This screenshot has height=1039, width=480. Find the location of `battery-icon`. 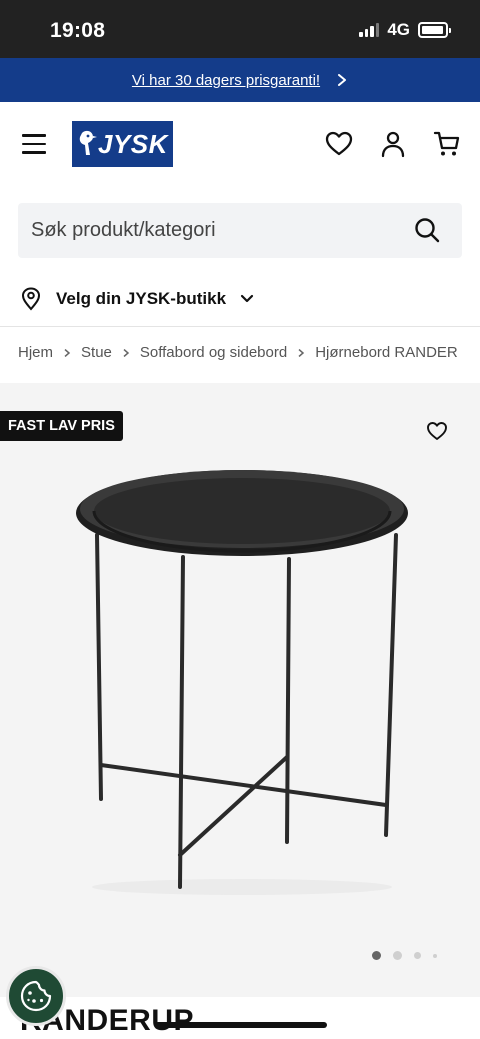

battery-icon is located at coordinates (434, 30).